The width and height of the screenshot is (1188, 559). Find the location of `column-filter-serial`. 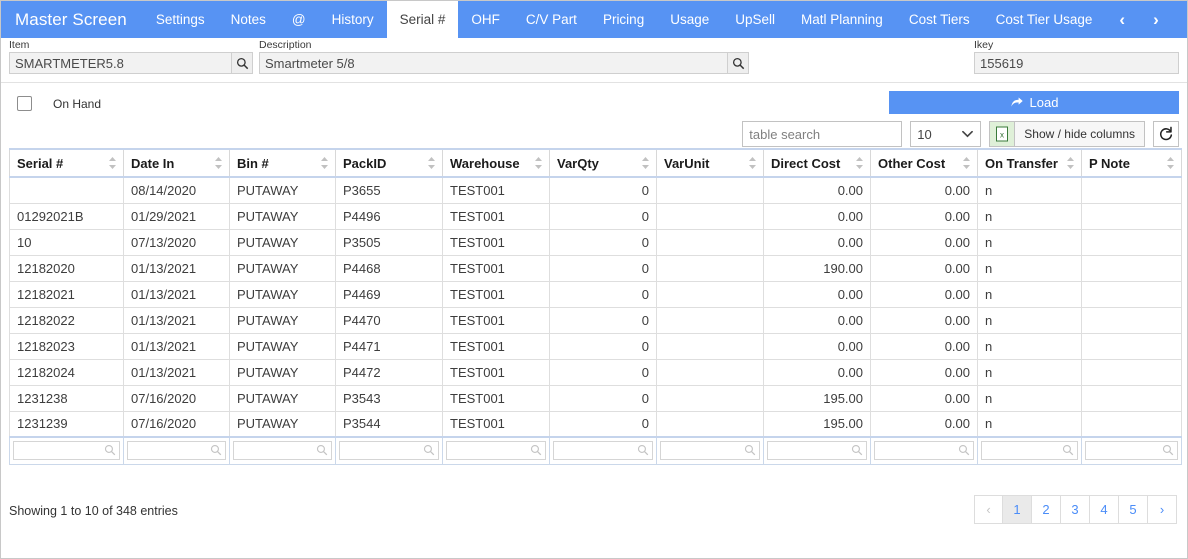

column-filter-serial is located at coordinates (66, 451).